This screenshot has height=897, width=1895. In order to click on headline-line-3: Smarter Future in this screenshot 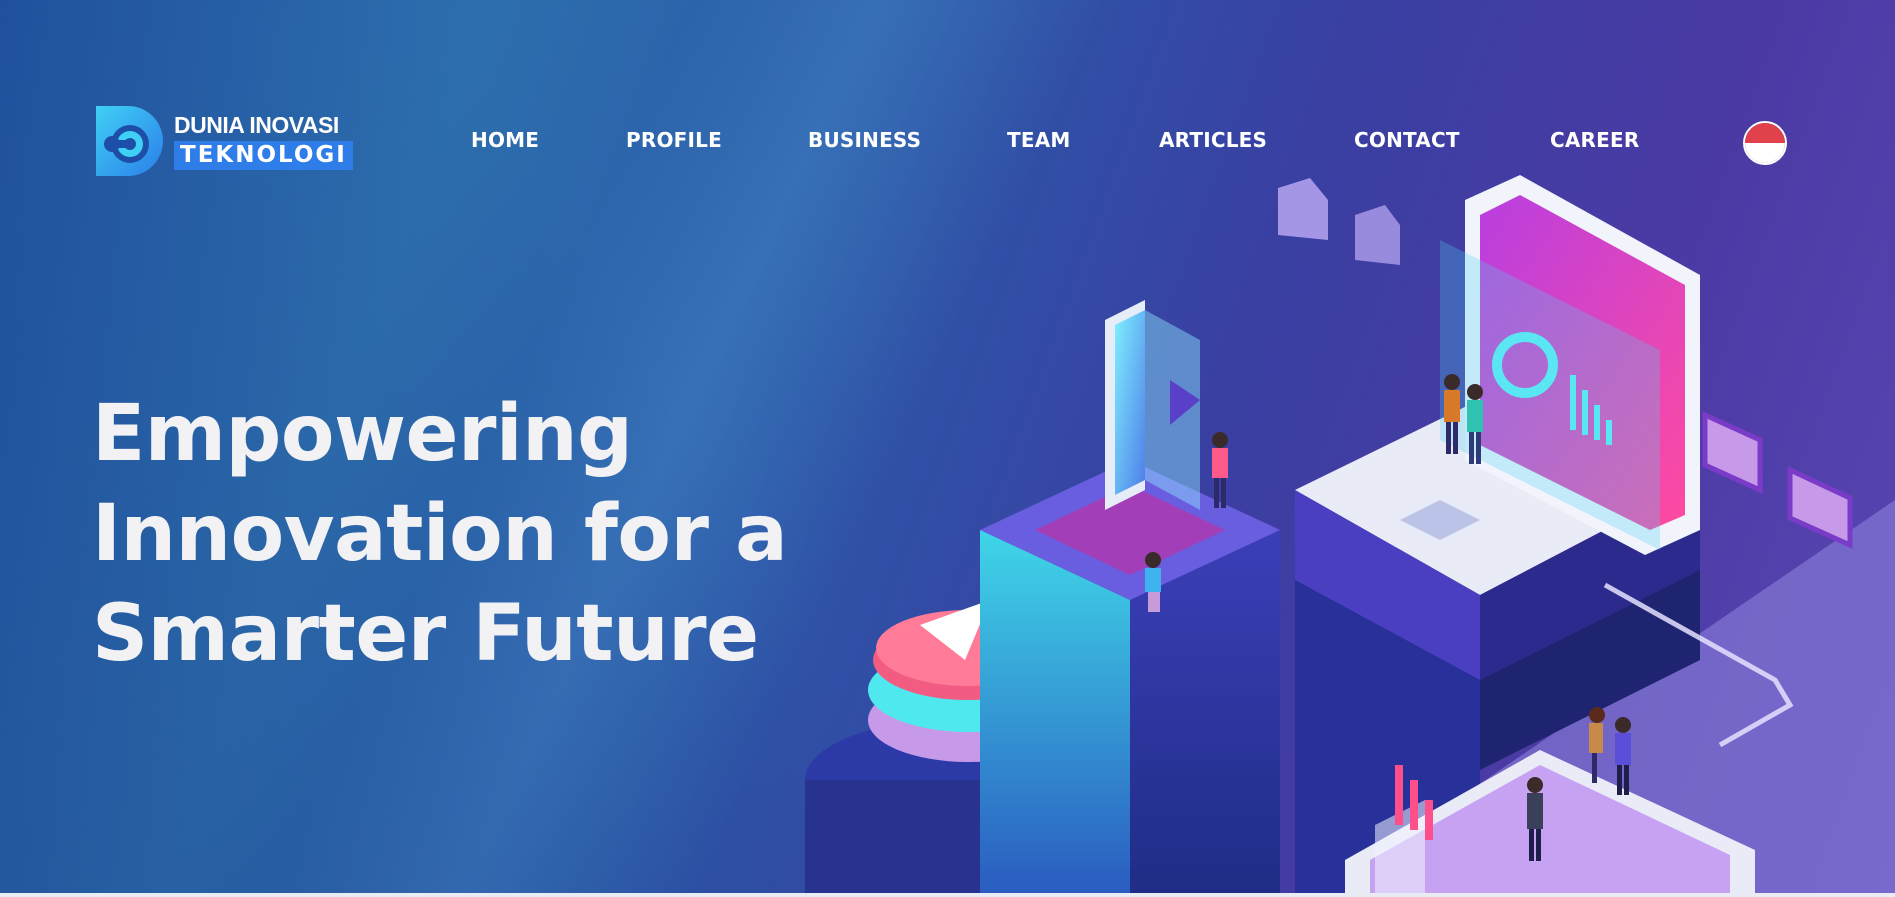, I will do `click(425, 634)`.